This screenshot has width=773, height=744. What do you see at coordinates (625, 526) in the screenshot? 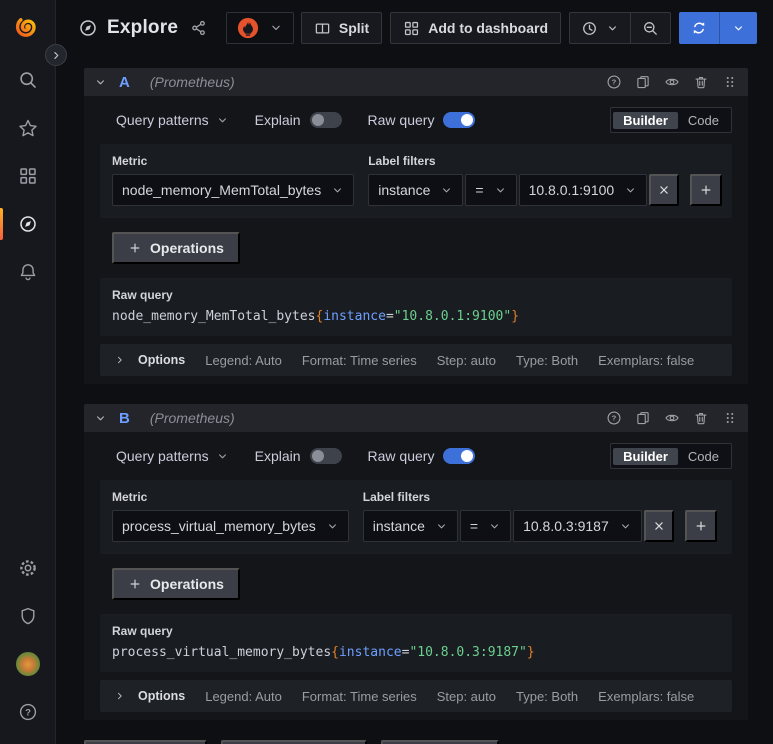
I see `filter-value-chevron-icon` at bounding box center [625, 526].